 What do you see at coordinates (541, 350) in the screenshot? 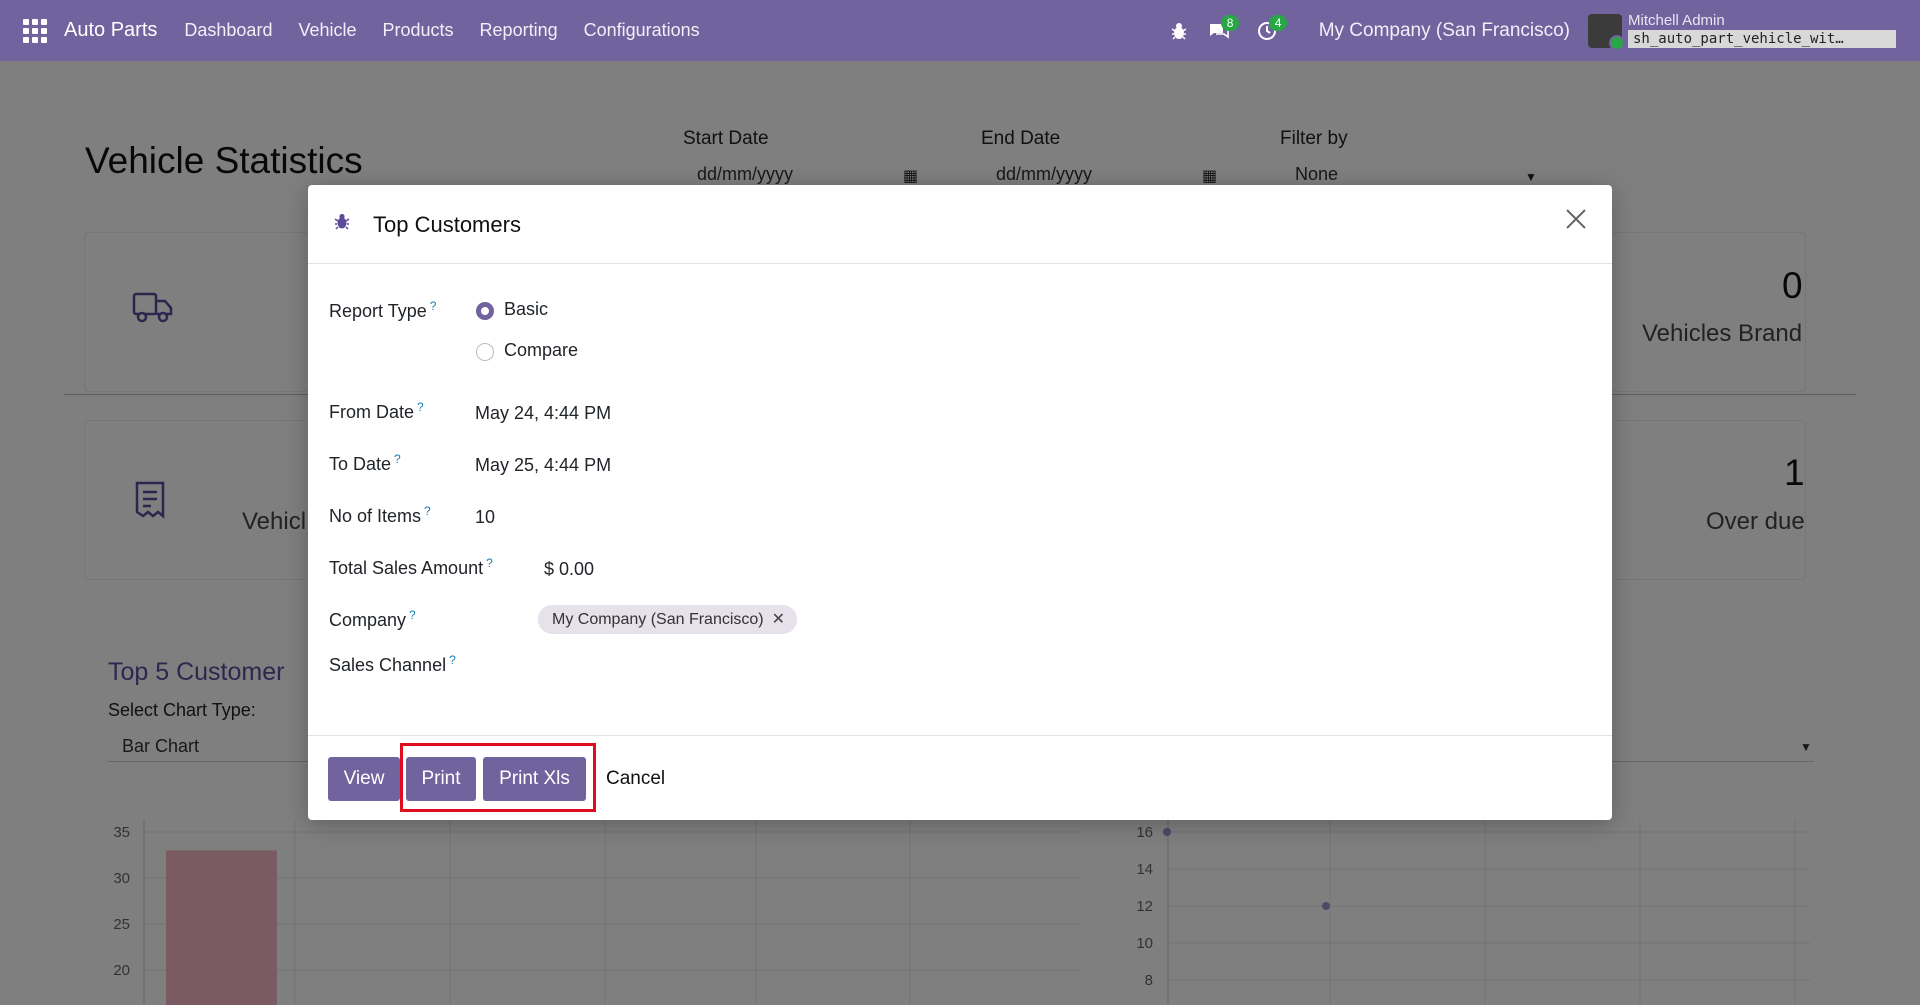
I see `radio-compare-label: Compare` at bounding box center [541, 350].